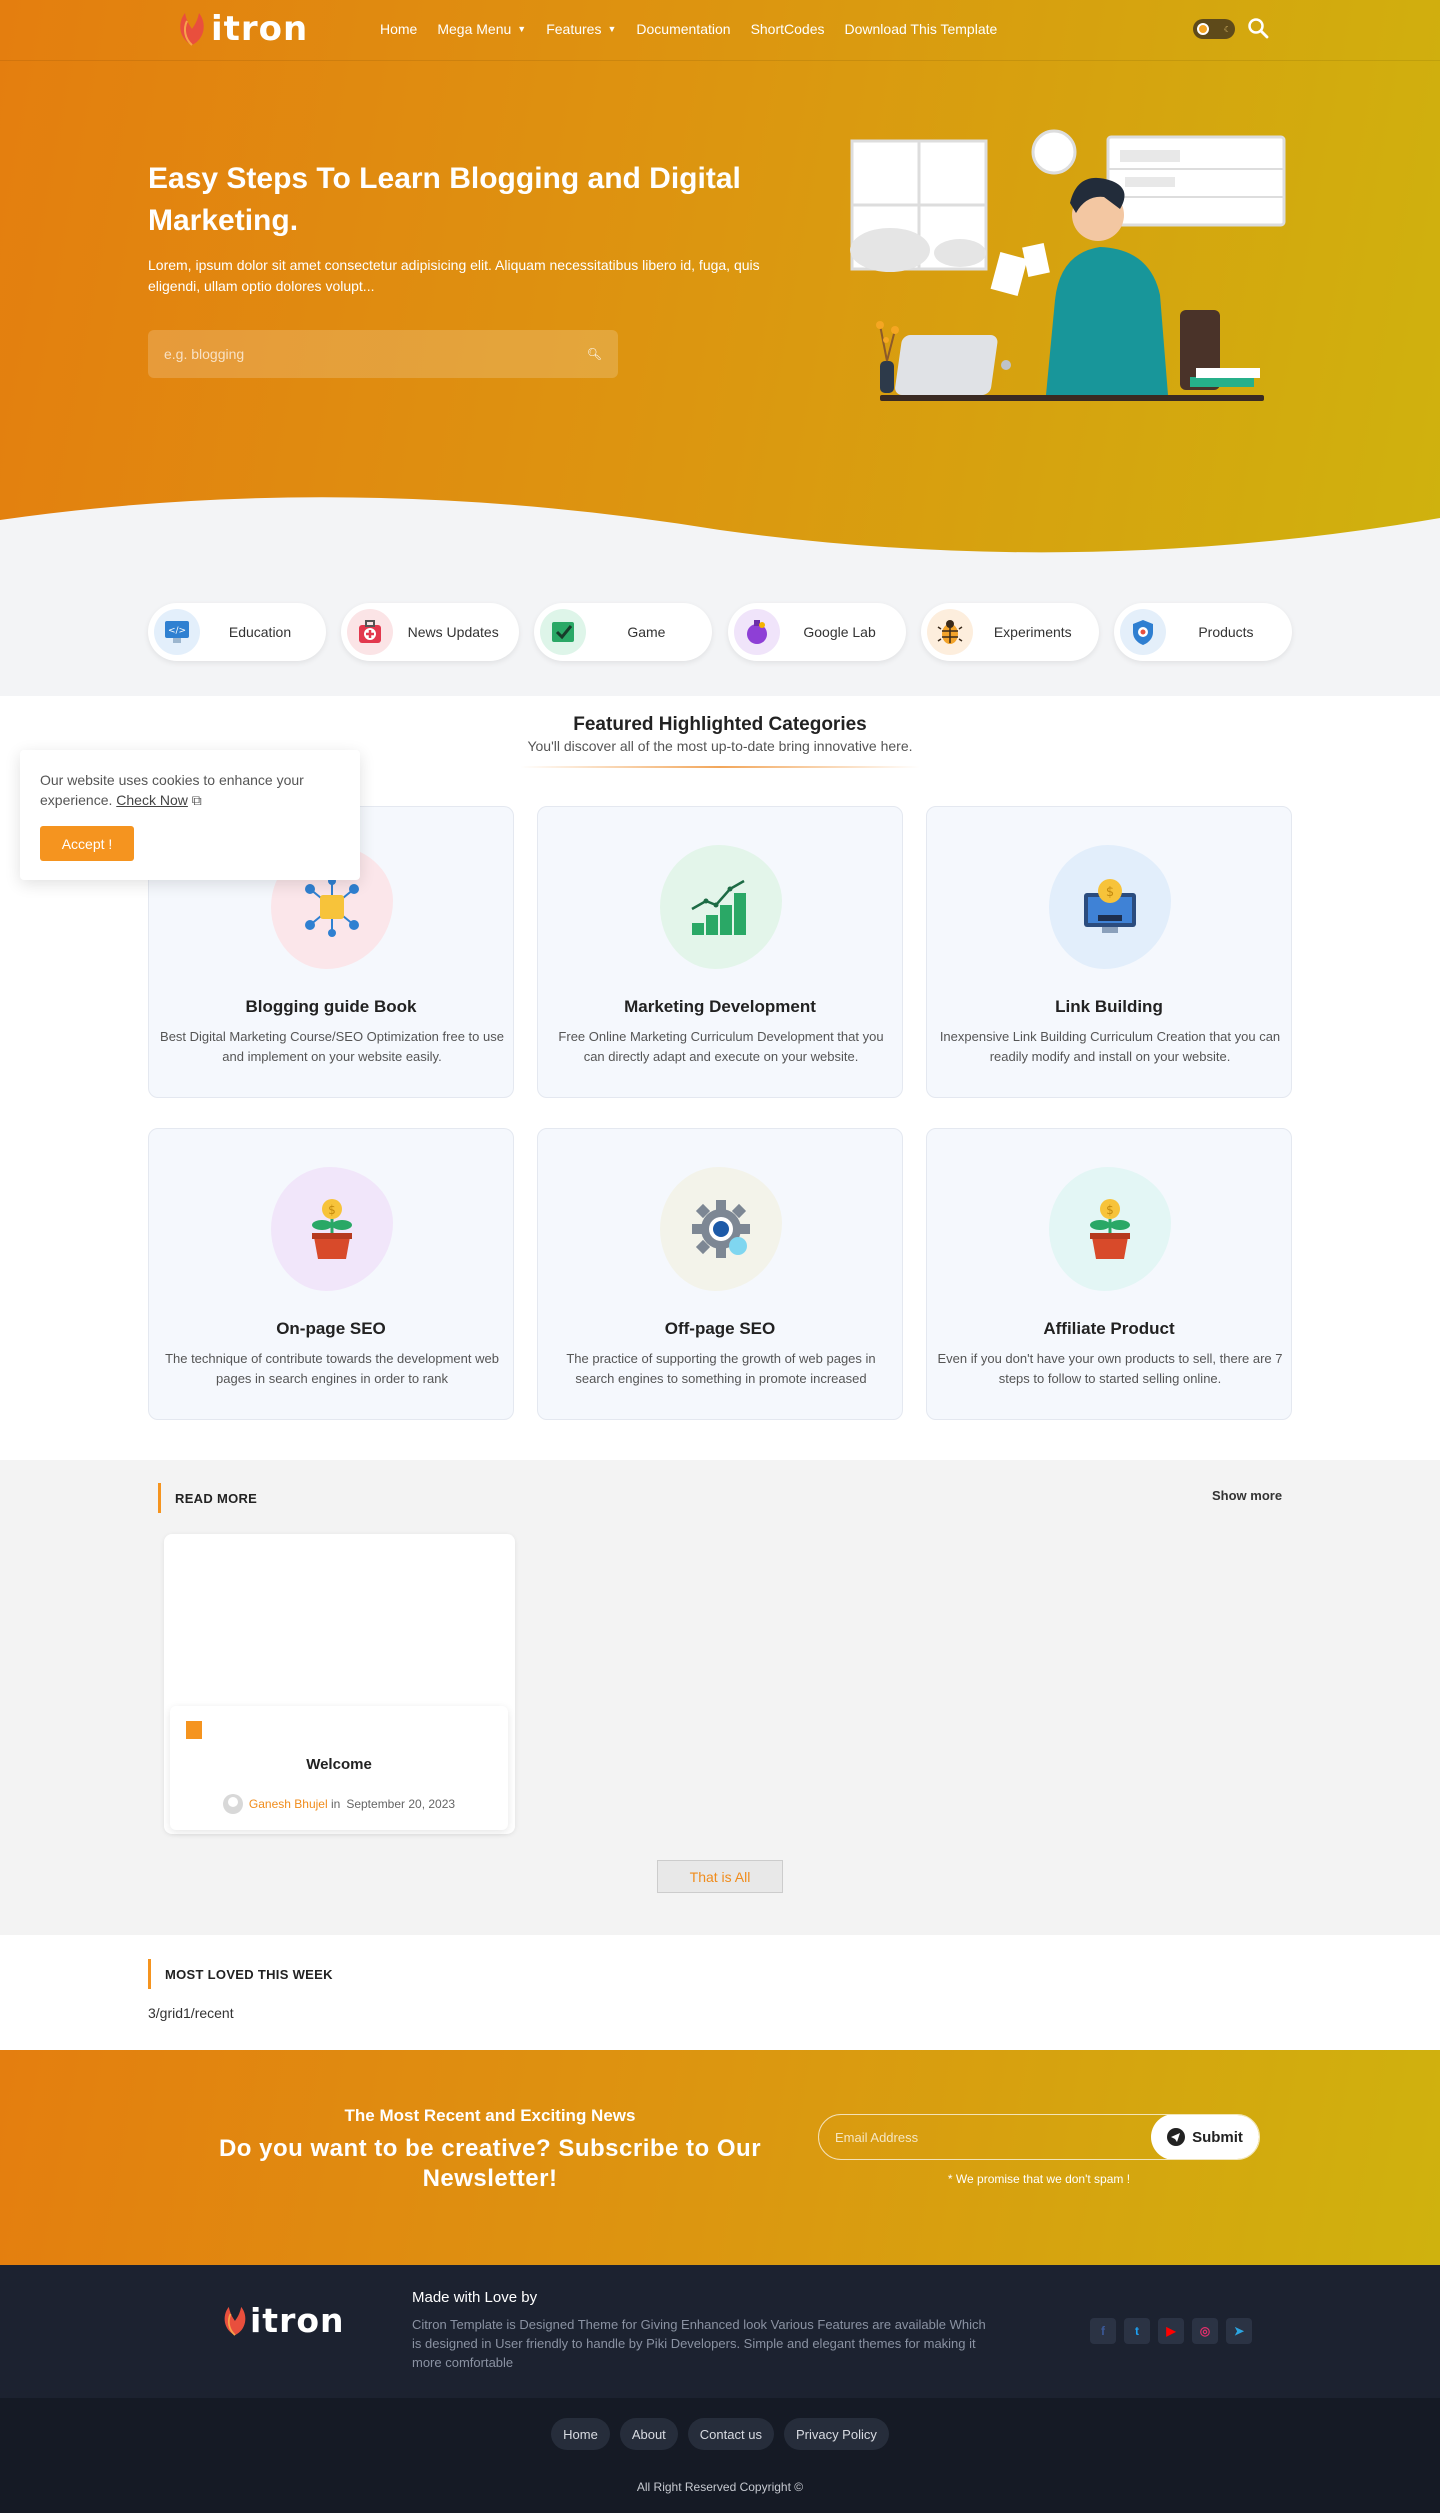  I want to click on money-monitor-icon: $, so click(1110, 907).